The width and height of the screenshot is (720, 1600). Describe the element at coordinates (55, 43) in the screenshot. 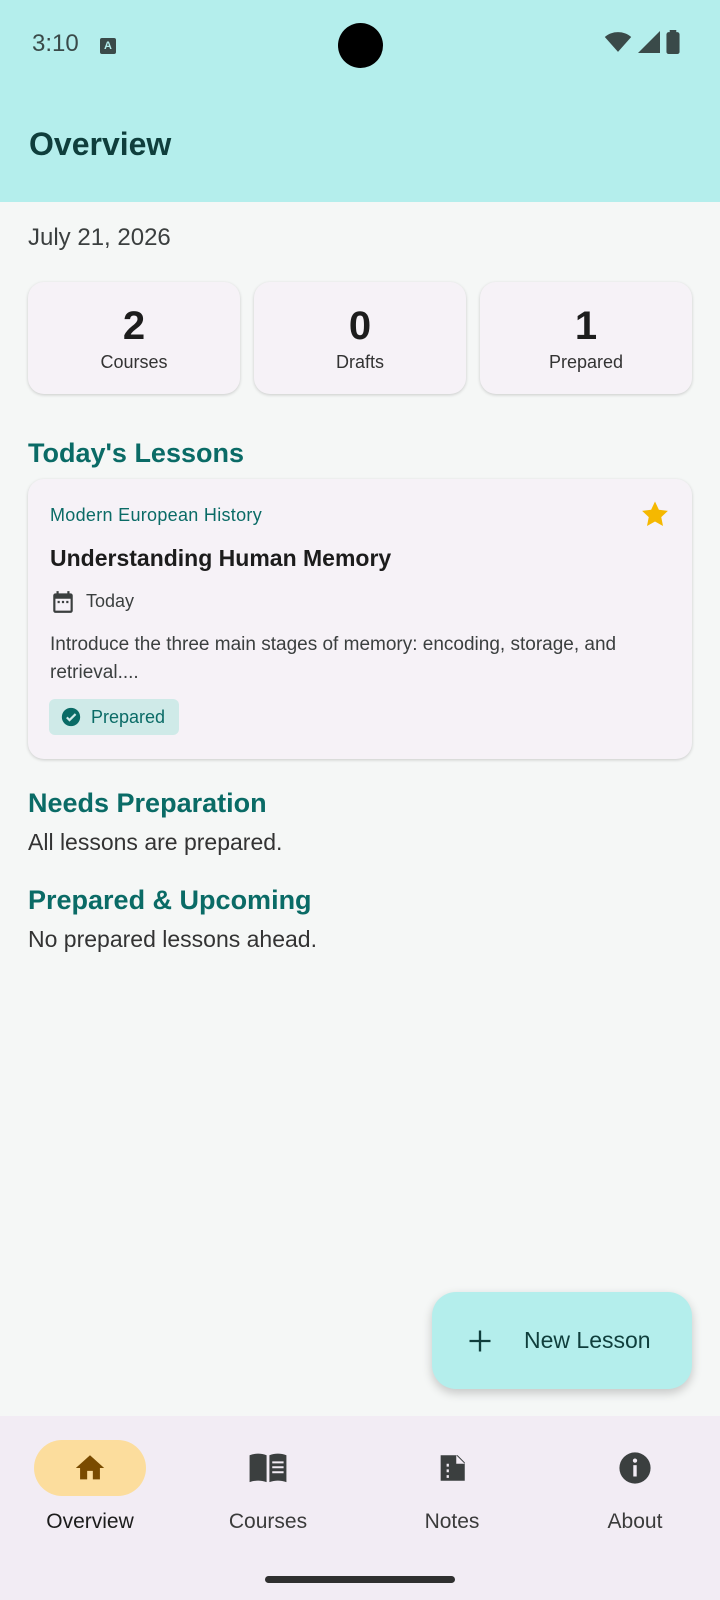

I see `status-time: 3:10` at that location.